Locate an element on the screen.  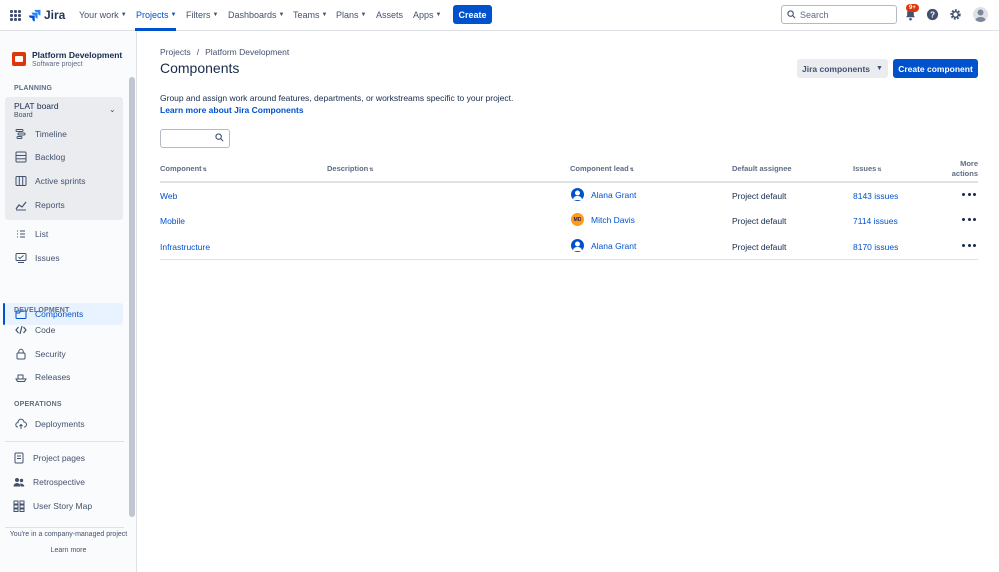
sidebar-item-label: Reports is located at coordinates (50, 205).